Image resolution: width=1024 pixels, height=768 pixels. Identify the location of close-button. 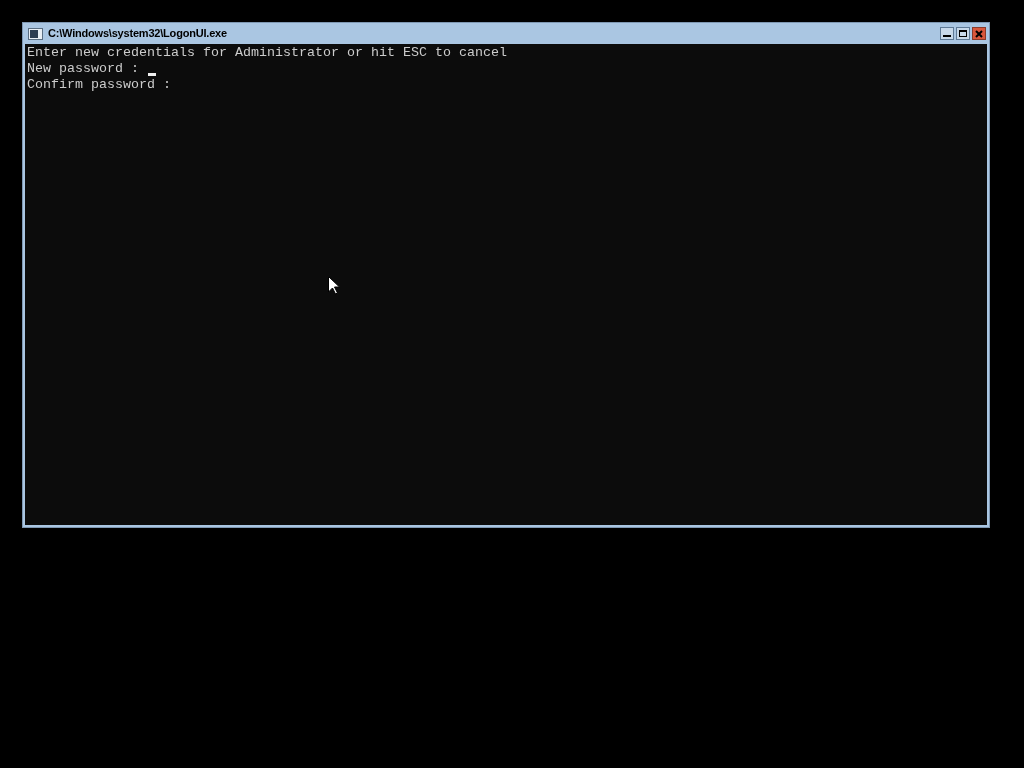
(979, 33).